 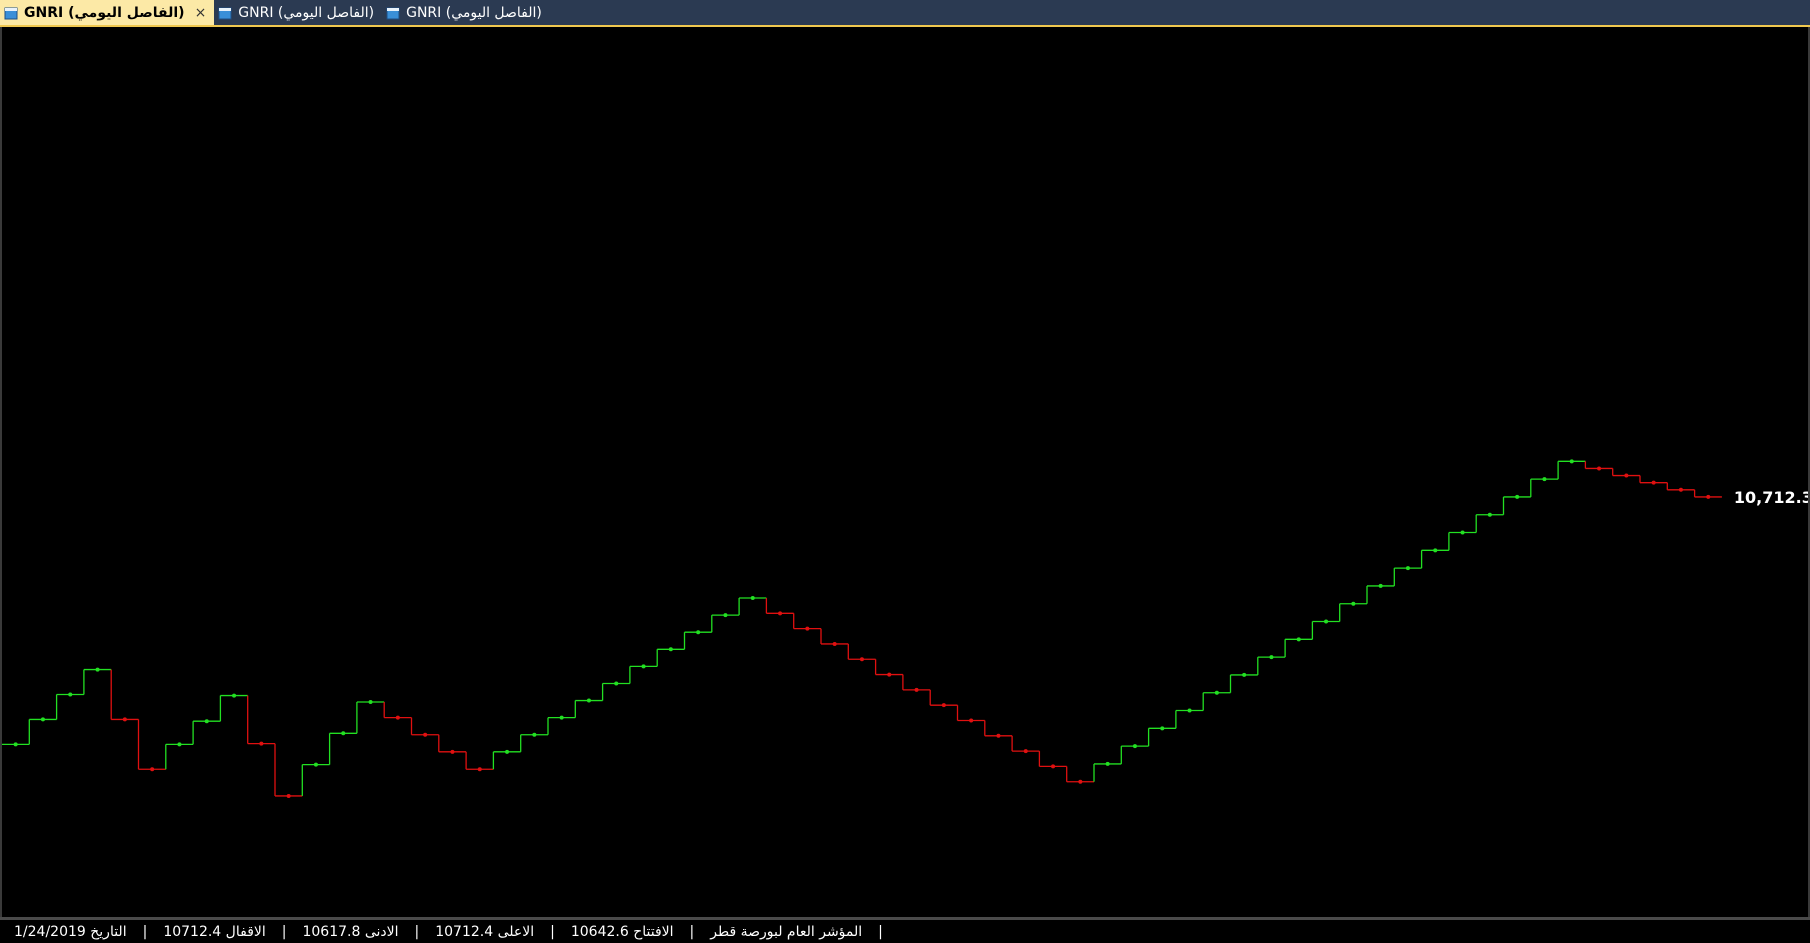 What do you see at coordinates (622, 931) in the screenshot?
I see `status-open: الافتتاح 10642.6` at bounding box center [622, 931].